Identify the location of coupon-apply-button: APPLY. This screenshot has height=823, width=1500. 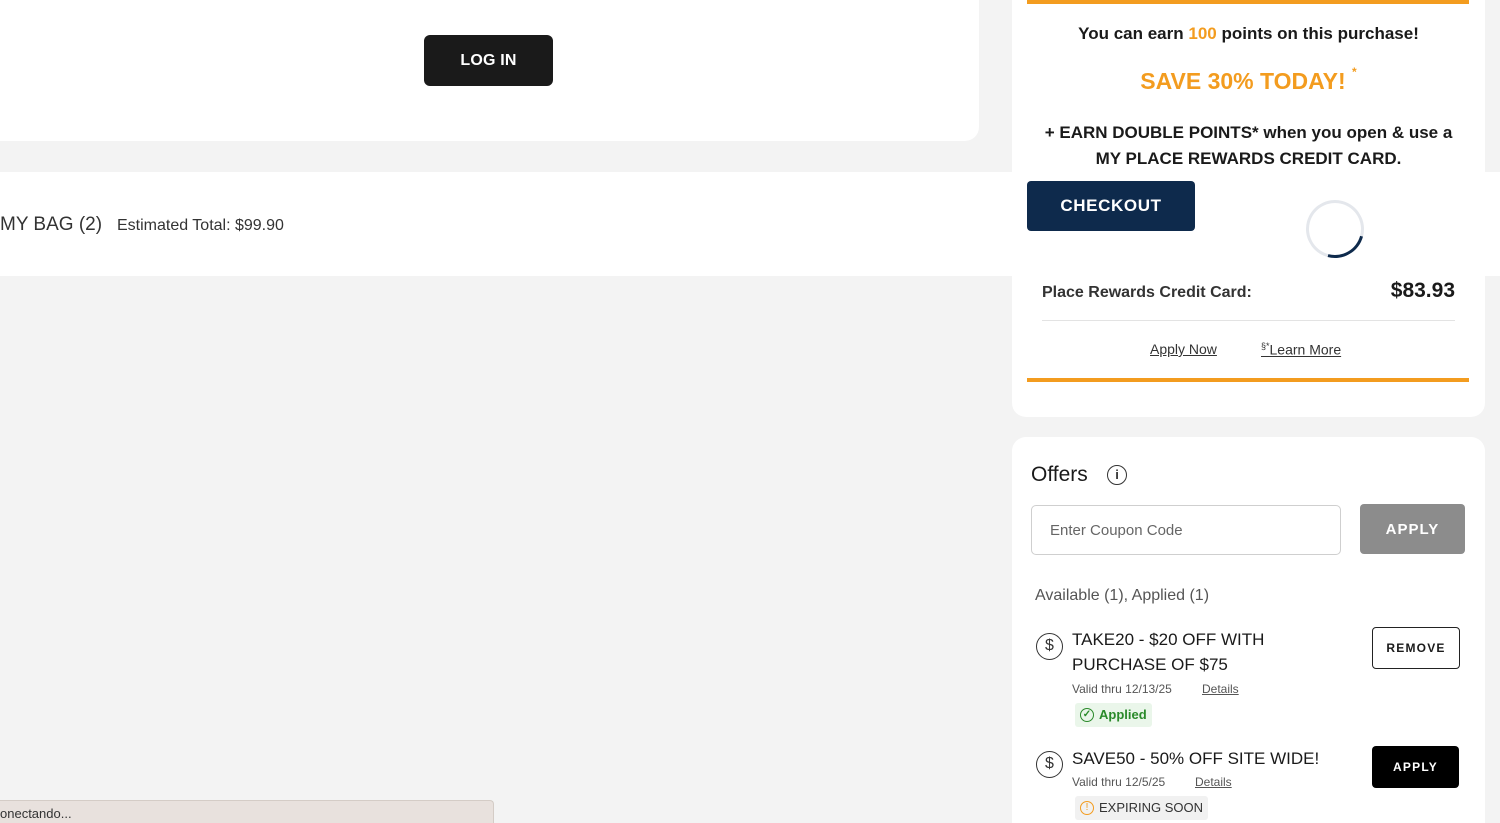
(1412, 529).